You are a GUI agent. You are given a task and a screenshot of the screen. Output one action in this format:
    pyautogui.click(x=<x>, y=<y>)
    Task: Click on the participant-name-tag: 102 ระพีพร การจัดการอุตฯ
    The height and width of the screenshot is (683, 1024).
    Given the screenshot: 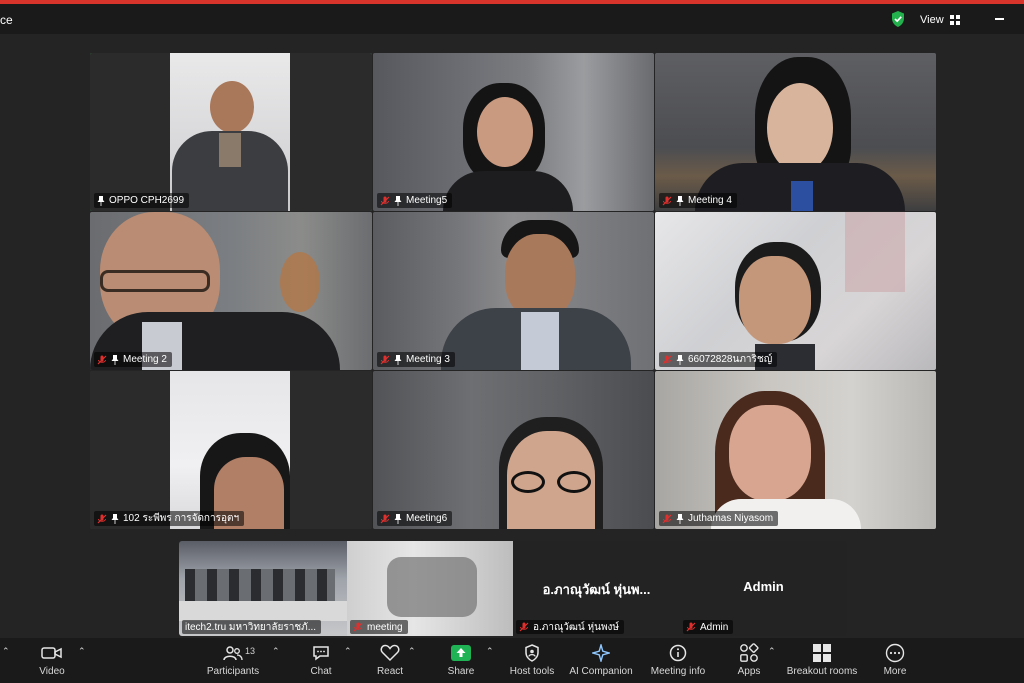 What is the action you would take?
    pyautogui.click(x=169, y=518)
    